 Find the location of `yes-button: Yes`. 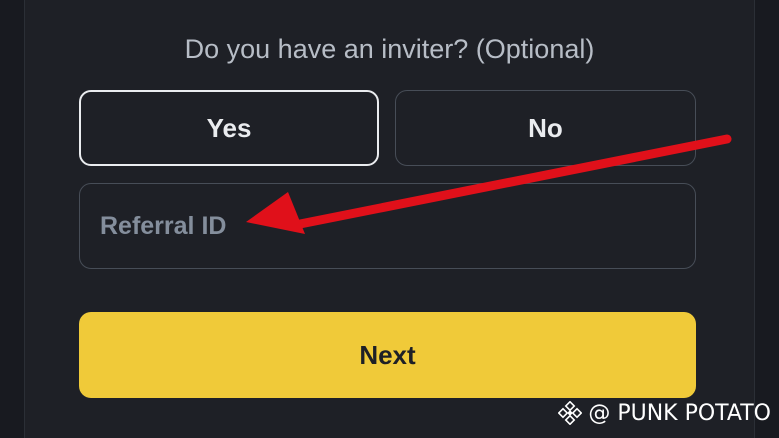

yes-button: Yes is located at coordinates (229, 128).